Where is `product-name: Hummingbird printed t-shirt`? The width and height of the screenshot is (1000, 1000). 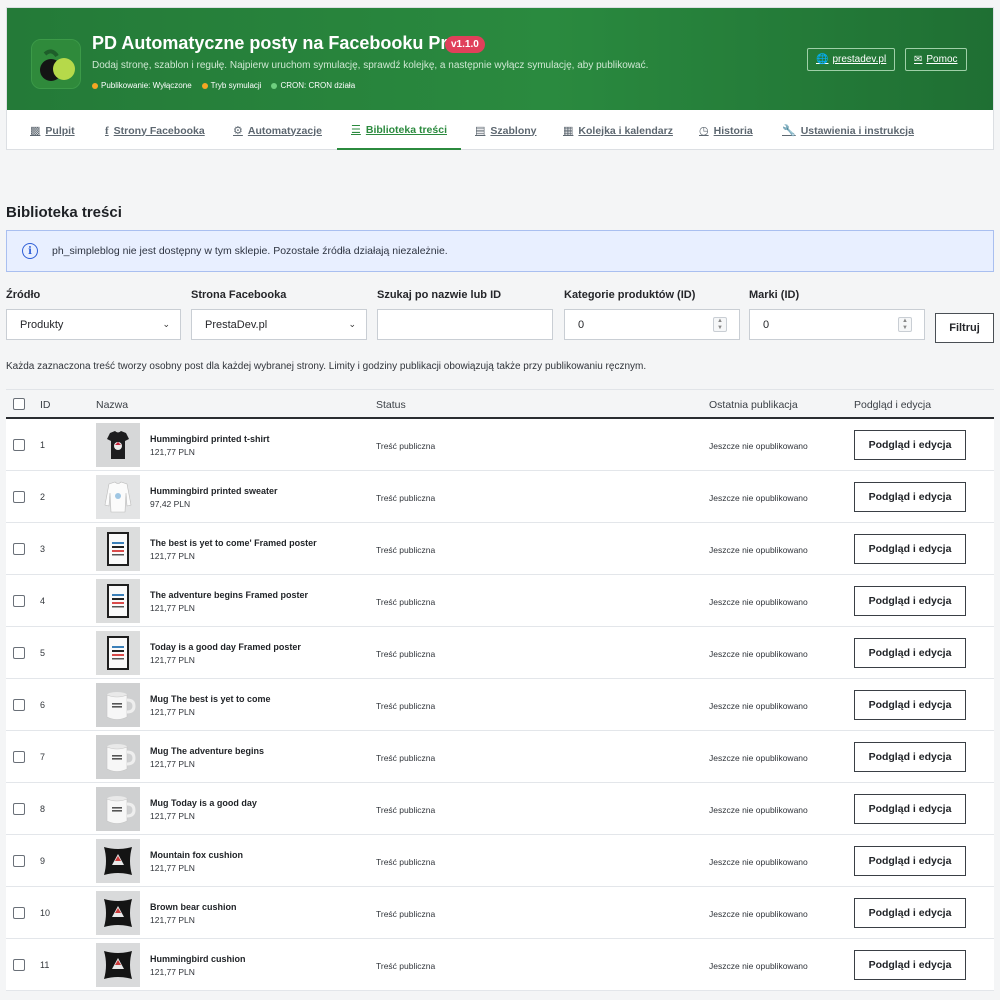 product-name: Hummingbird printed t-shirt is located at coordinates (210, 439).